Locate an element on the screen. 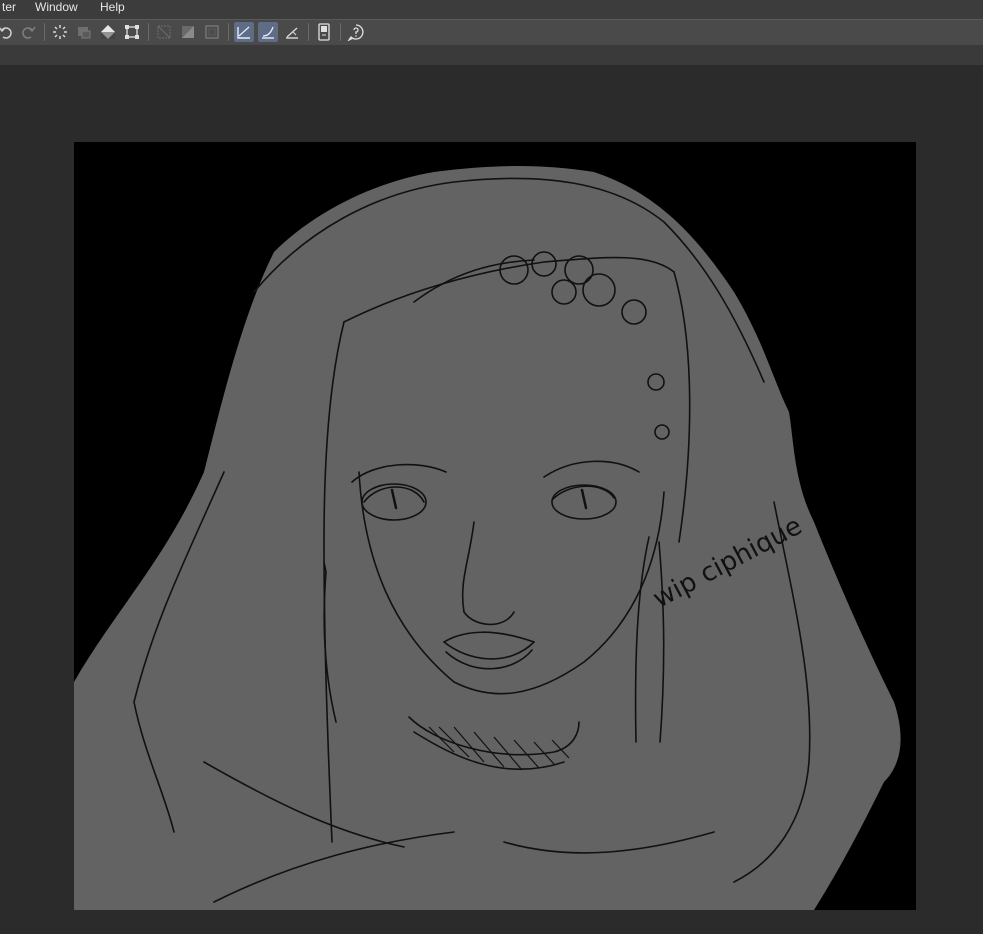 This screenshot has width=983, height=934. undo-icon is located at coordinates (6, 33).